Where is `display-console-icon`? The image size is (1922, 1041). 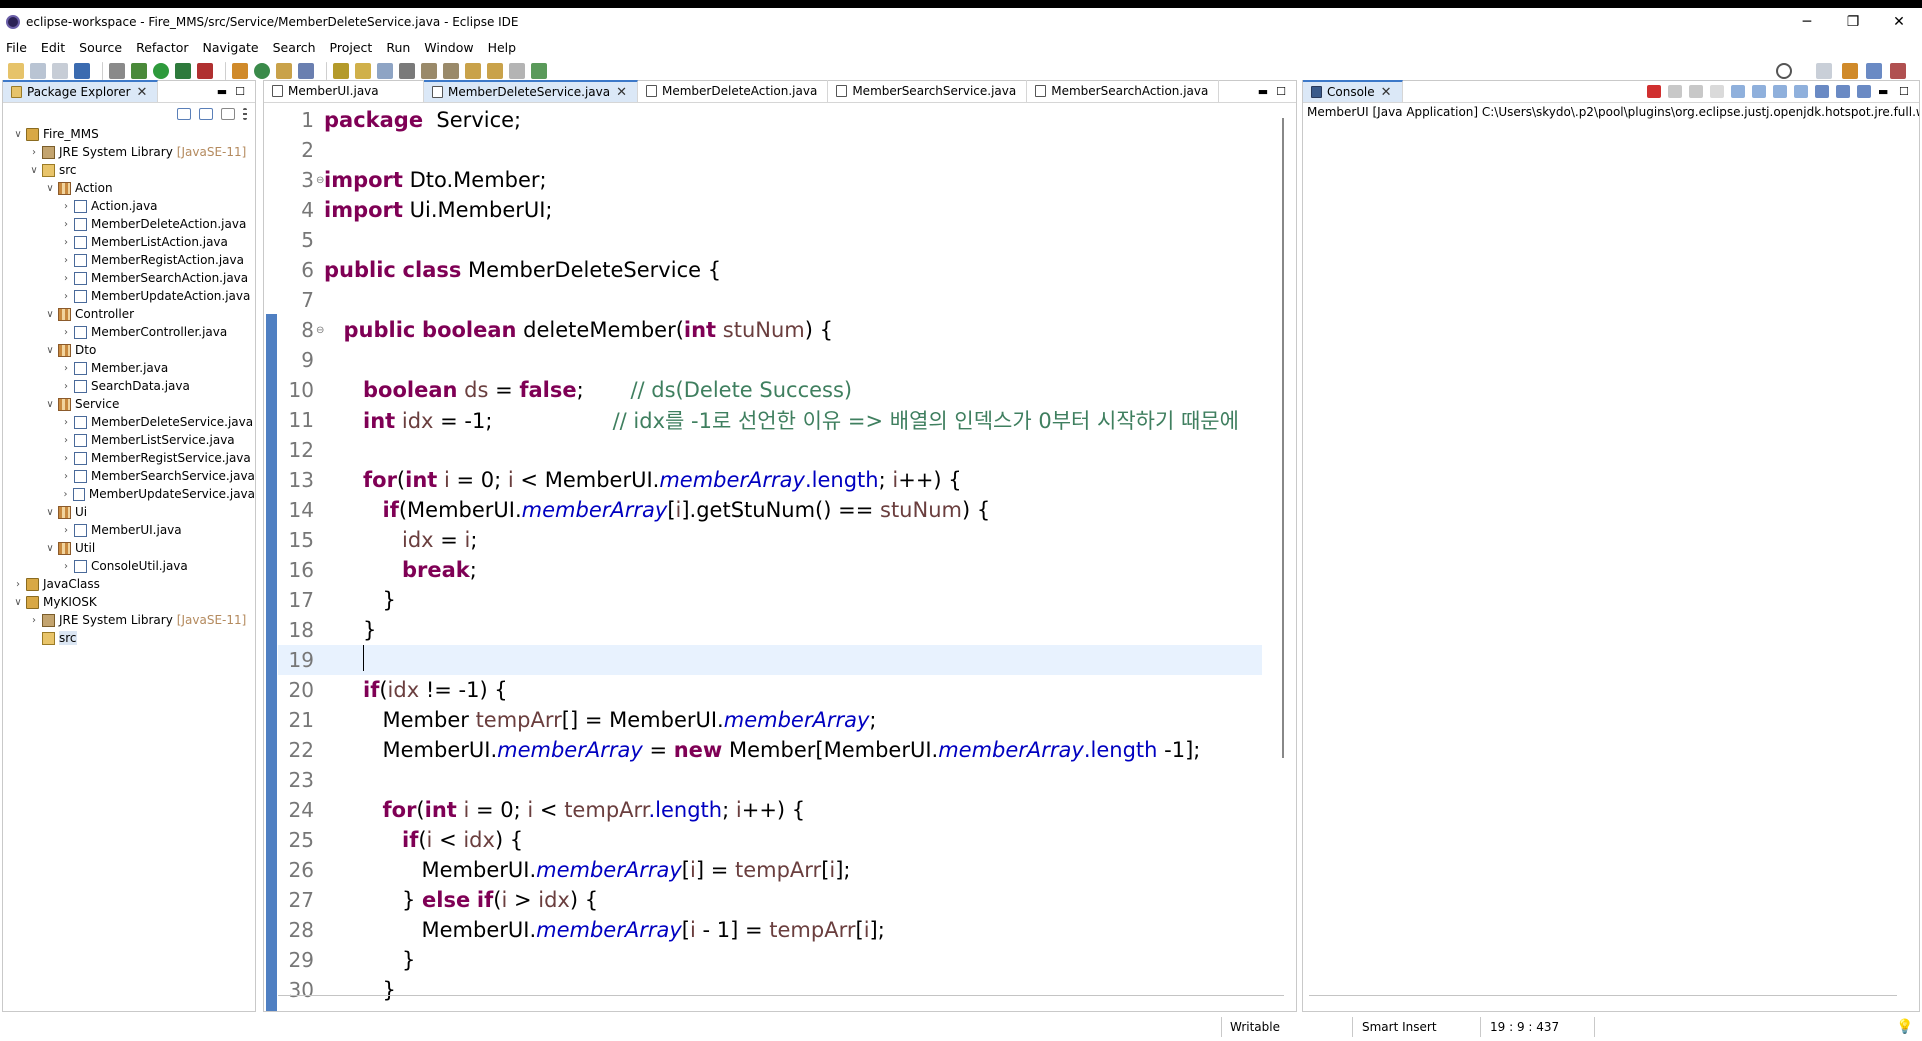 display-console-icon is located at coordinates (1843, 91).